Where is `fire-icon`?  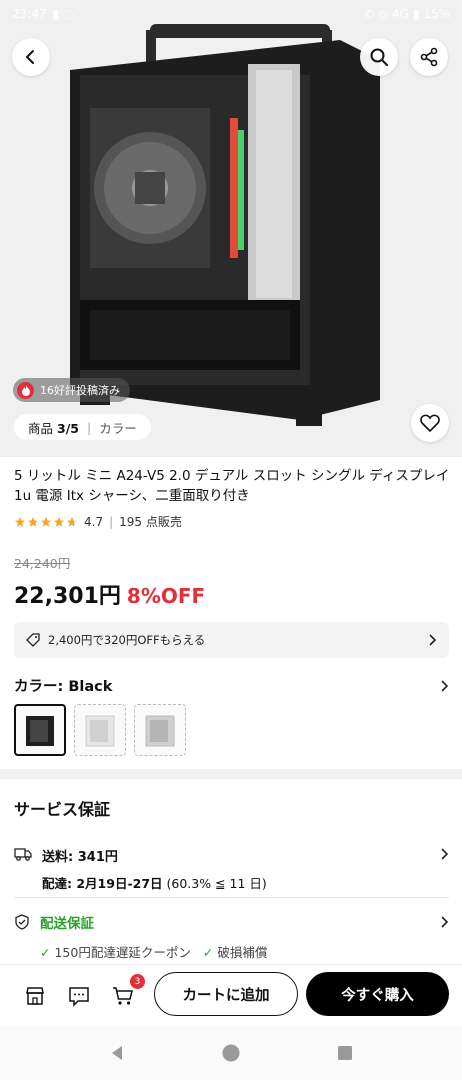 fire-icon is located at coordinates (25, 390).